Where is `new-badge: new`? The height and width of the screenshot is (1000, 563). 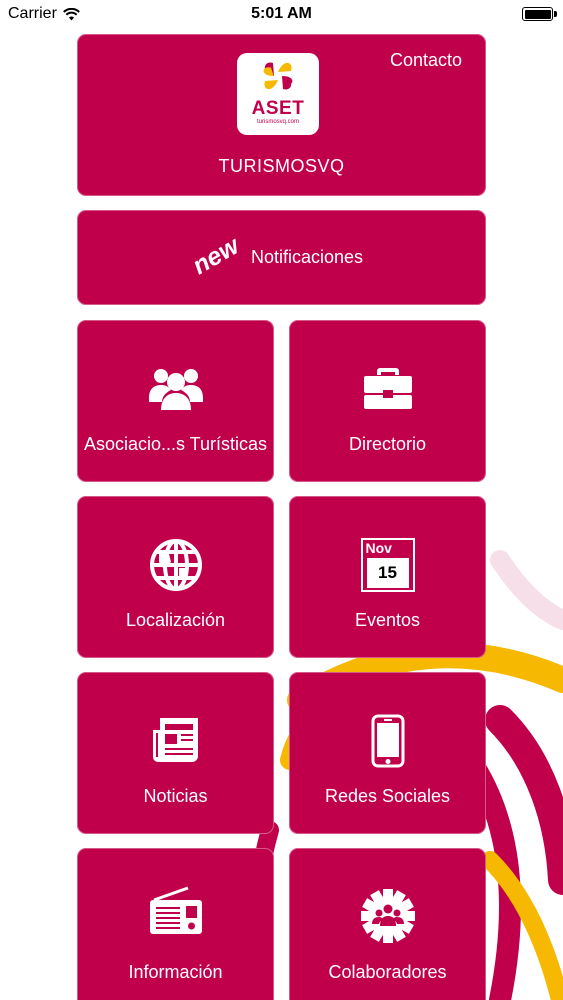 new-badge: new is located at coordinates (215, 256).